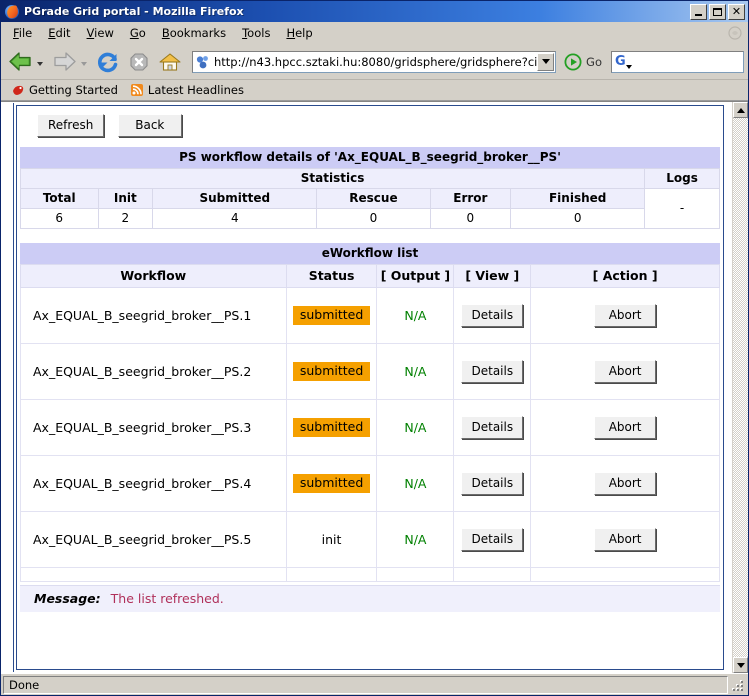 The image size is (749, 696). What do you see at coordinates (331, 276) in the screenshot?
I see `col-status: Status` at bounding box center [331, 276].